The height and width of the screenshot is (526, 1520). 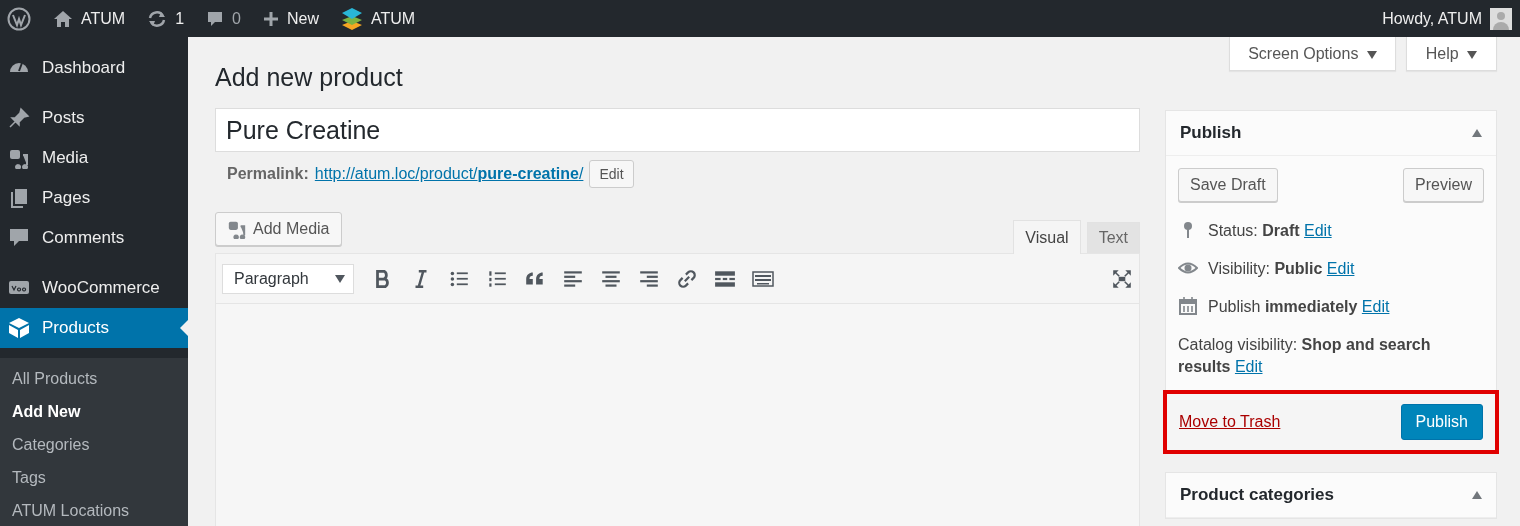 What do you see at coordinates (1432, 18) in the screenshot?
I see `greeting-text: Howdy, ATUM` at bounding box center [1432, 18].